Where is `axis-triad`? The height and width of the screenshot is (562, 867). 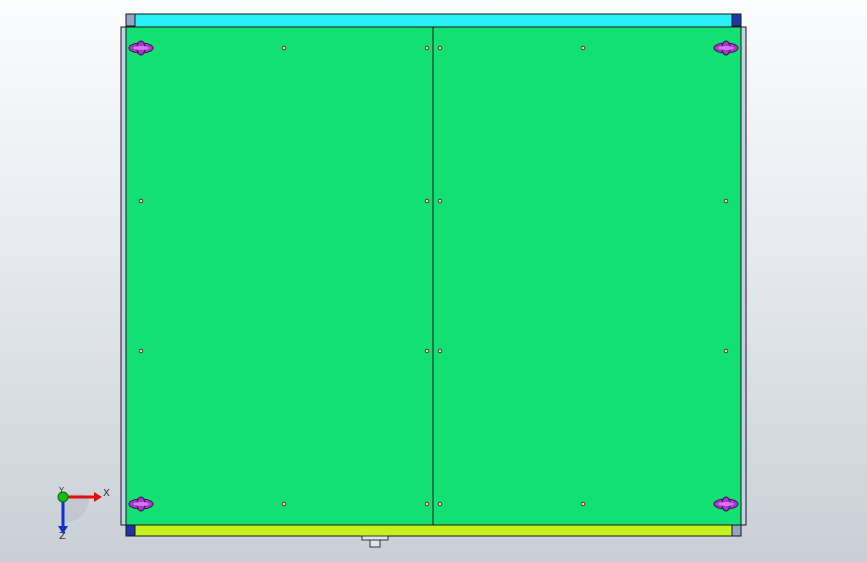
axis-triad is located at coordinates (79, 512).